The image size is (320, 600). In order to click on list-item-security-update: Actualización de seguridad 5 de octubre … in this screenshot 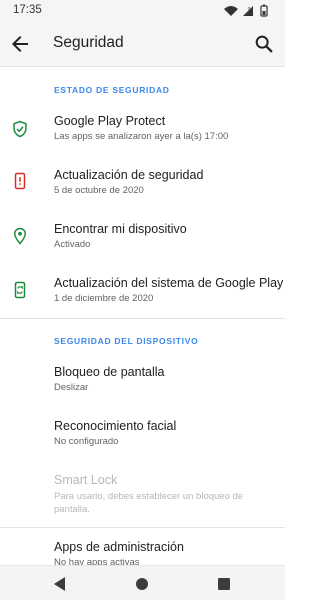, I will do `click(142, 188)`.